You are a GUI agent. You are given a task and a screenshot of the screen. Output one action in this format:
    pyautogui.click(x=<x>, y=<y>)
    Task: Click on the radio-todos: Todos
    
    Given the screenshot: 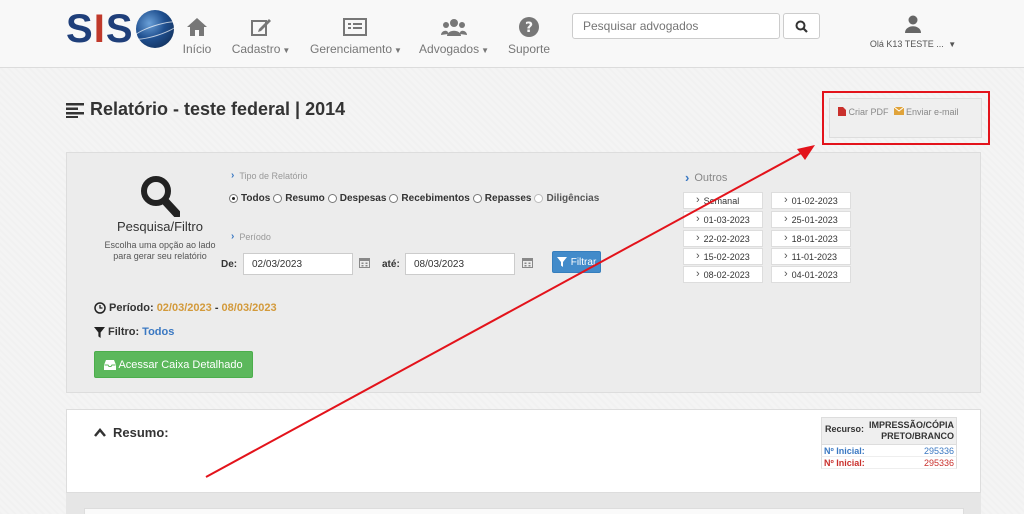 What is the action you would take?
    pyautogui.click(x=249, y=198)
    